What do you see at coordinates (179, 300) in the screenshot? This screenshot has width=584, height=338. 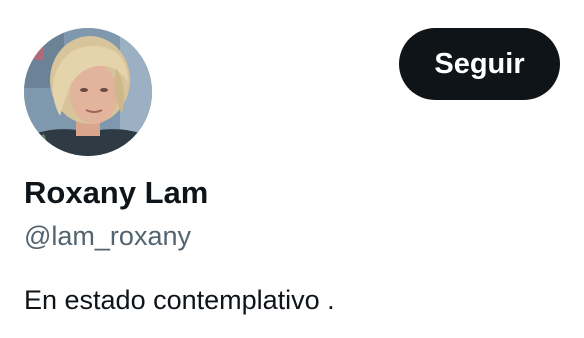 I see `profile-bio: En estado contemplativo .` at bounding box center [179, 300].